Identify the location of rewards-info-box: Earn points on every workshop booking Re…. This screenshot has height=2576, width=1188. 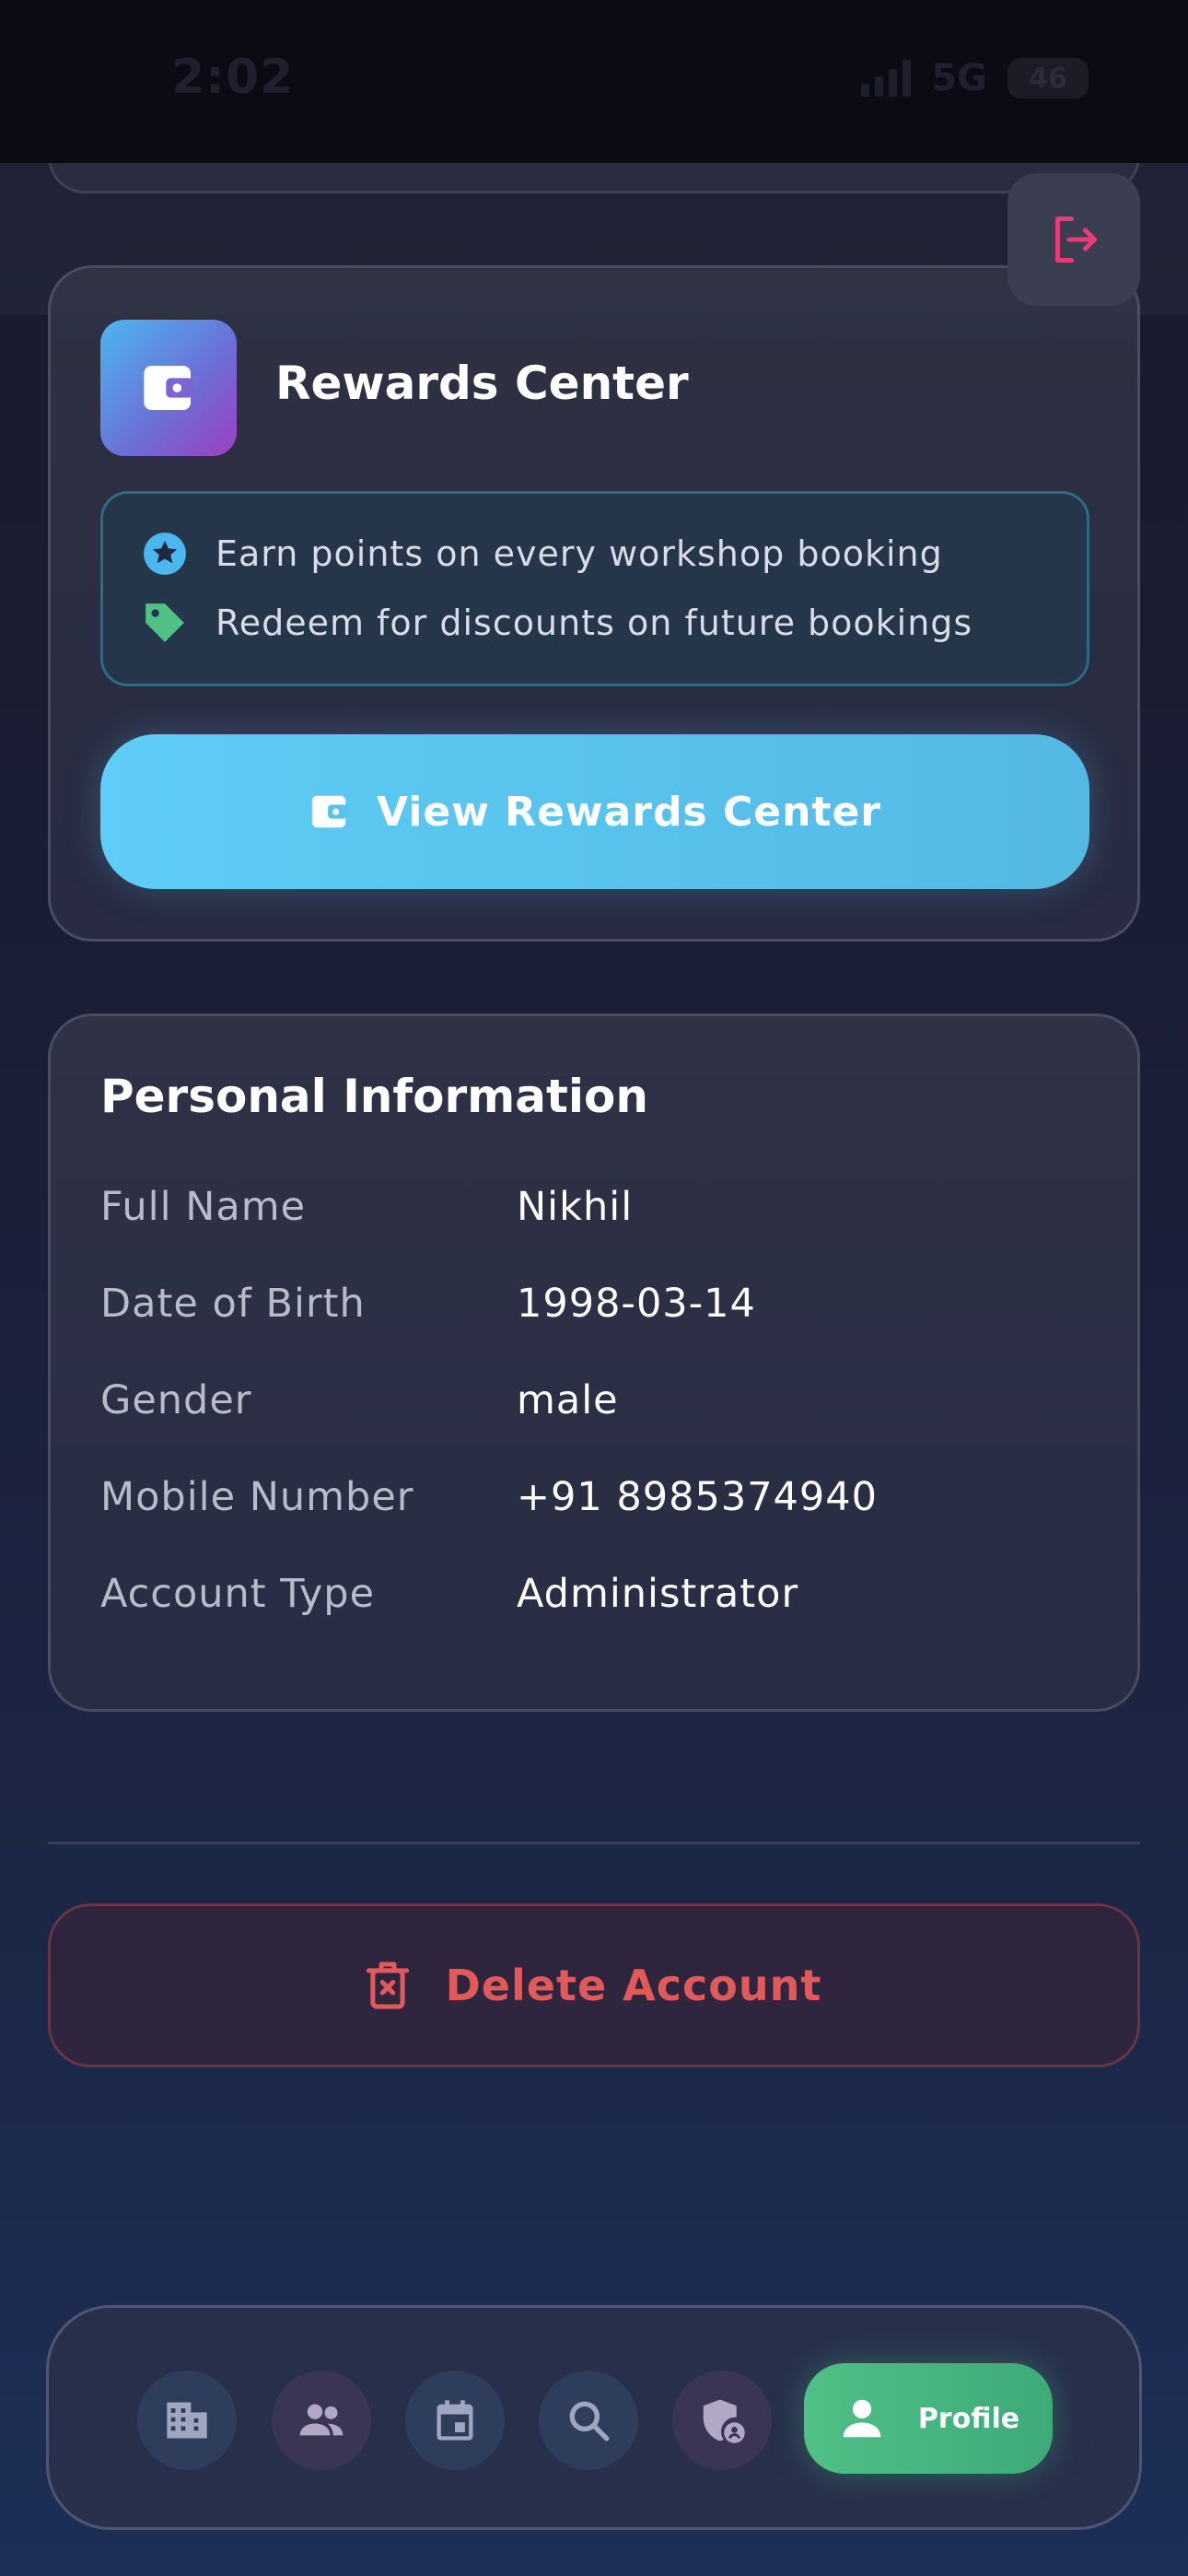
(594, 588).